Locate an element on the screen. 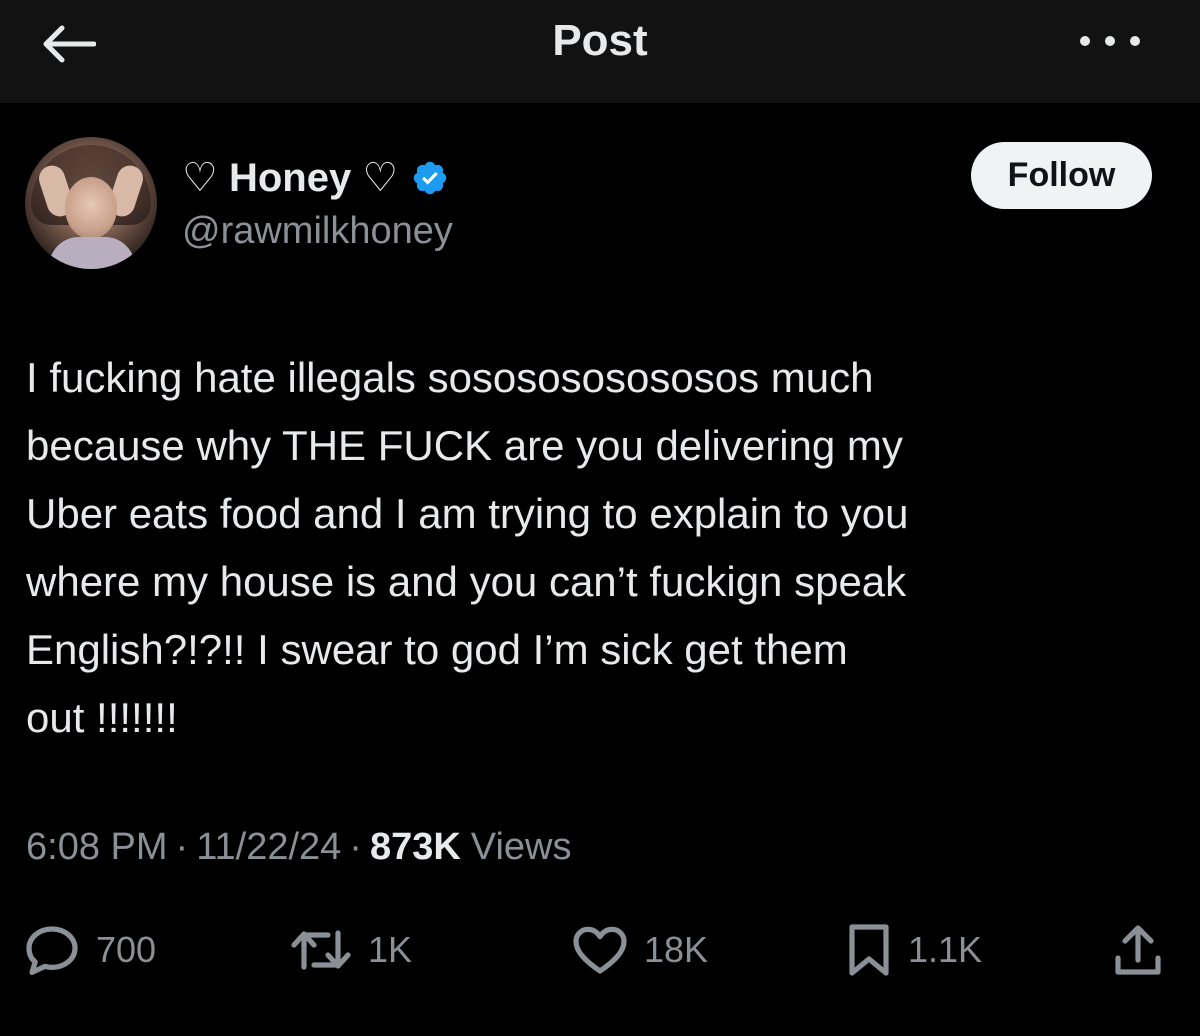  reply-button: 700 is located at coordinates (90, 950).